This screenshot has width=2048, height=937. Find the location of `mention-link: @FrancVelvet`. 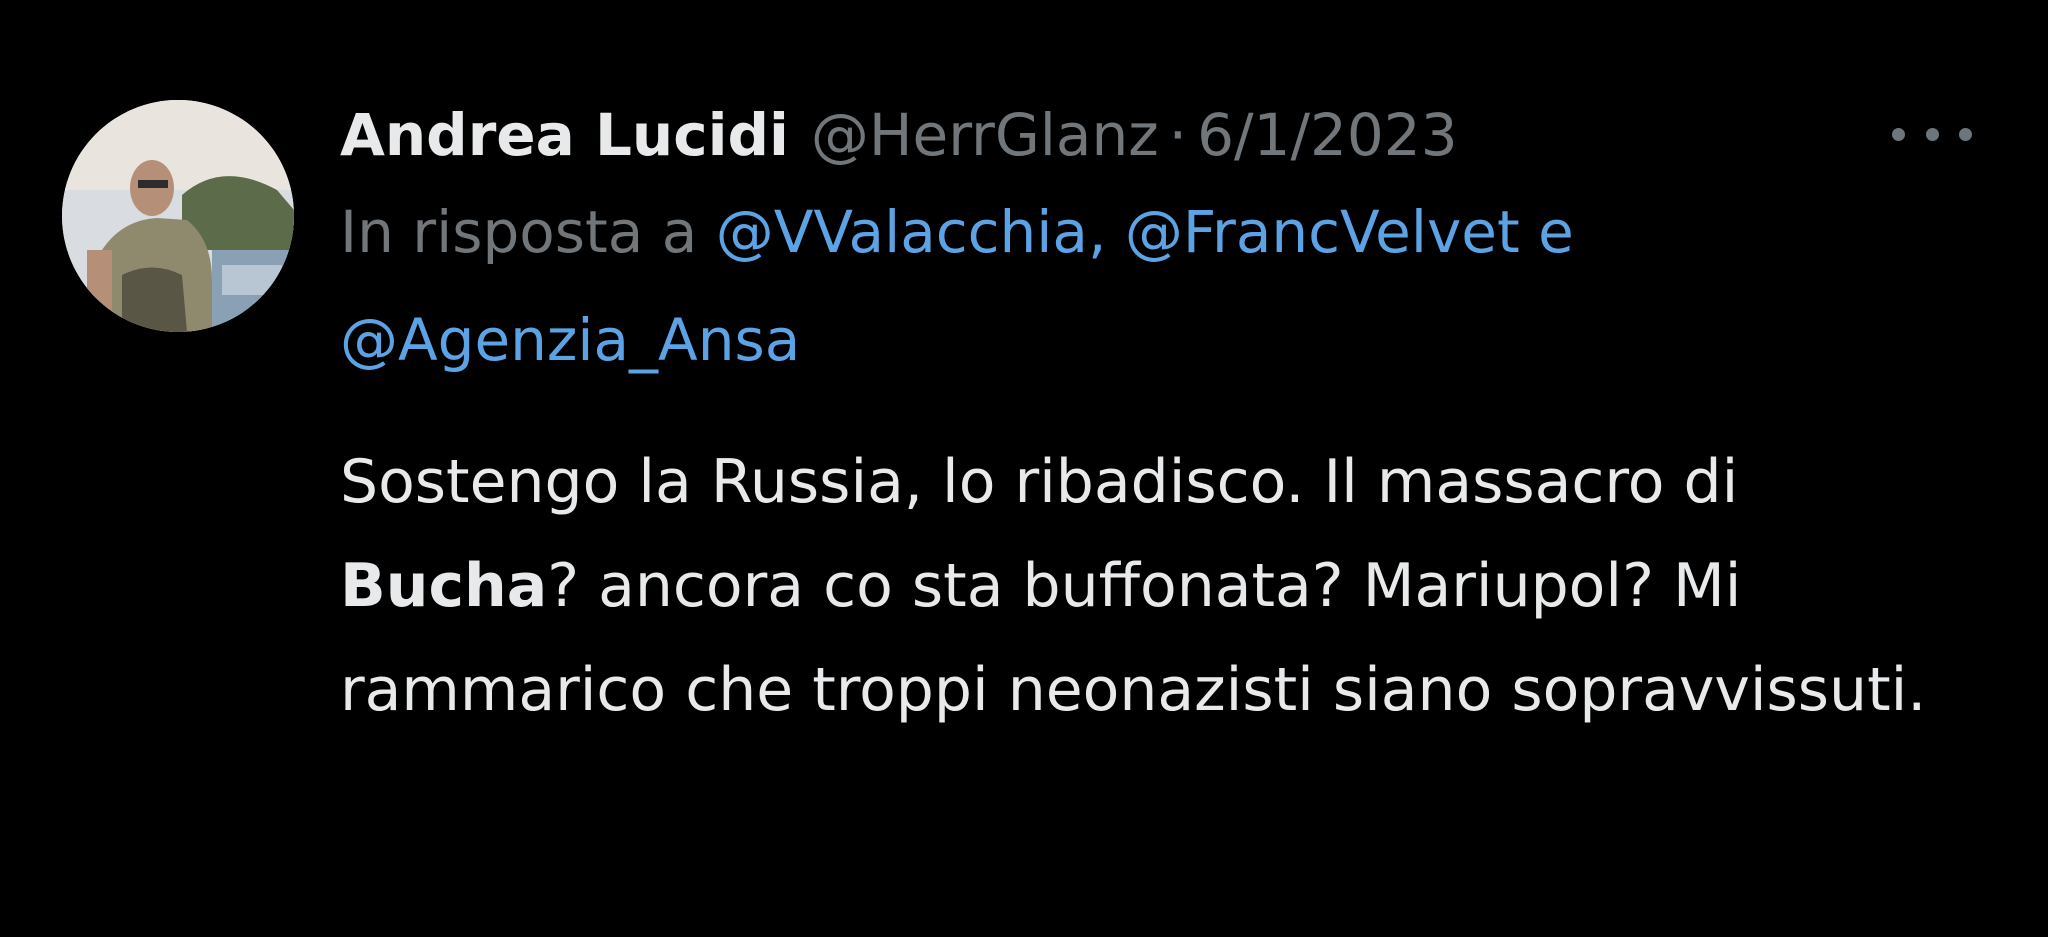

mention-link: @FrancVelvet is located at coordinates (1322, 232).